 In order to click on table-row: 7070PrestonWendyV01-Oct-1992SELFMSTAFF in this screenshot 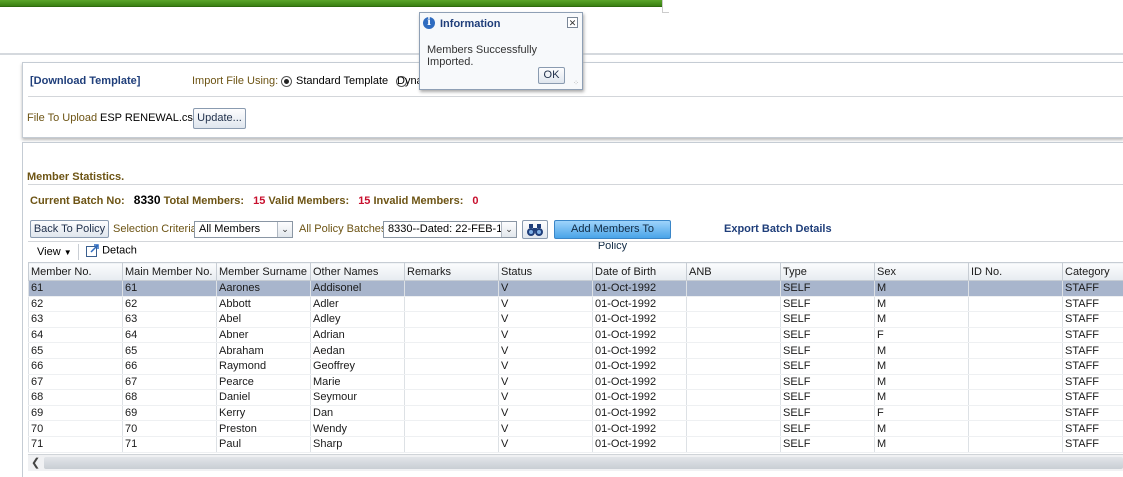, I will do `click(576, 429)`.